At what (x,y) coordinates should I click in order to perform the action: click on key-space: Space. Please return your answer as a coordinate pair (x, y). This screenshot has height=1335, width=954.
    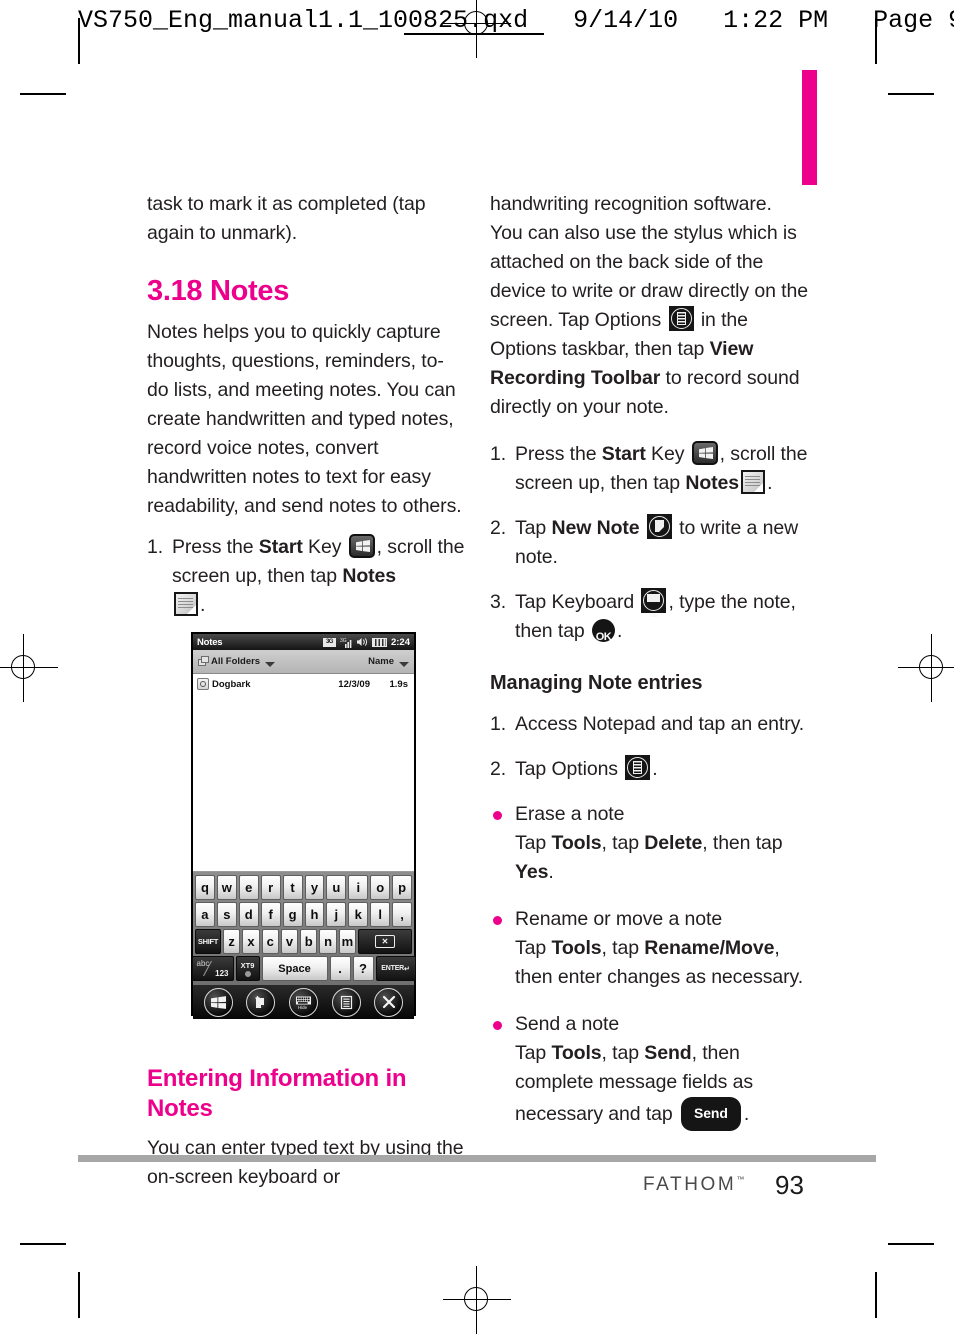
    Looking at the image, I should click on (294, 968).